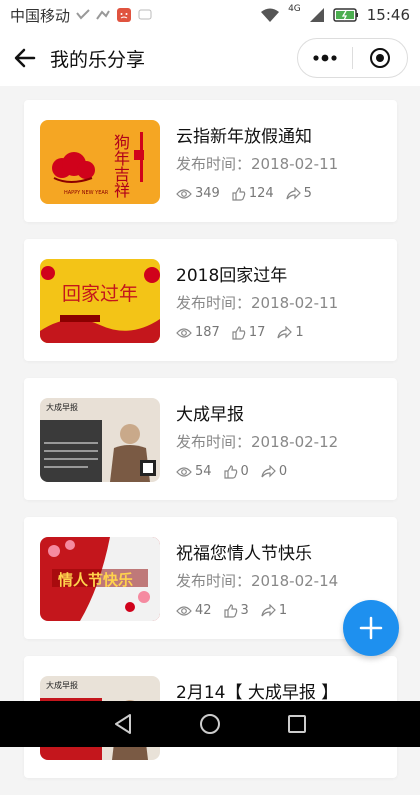 The width and height of the screenshot is (420, 795). I want to click on wifi-icon, so click(270, 15).